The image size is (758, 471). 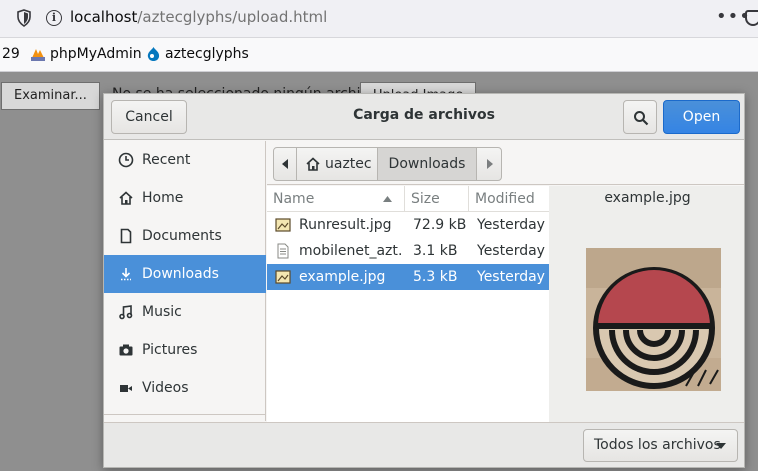 I want to click on search-button, so click(x=640, y=117).